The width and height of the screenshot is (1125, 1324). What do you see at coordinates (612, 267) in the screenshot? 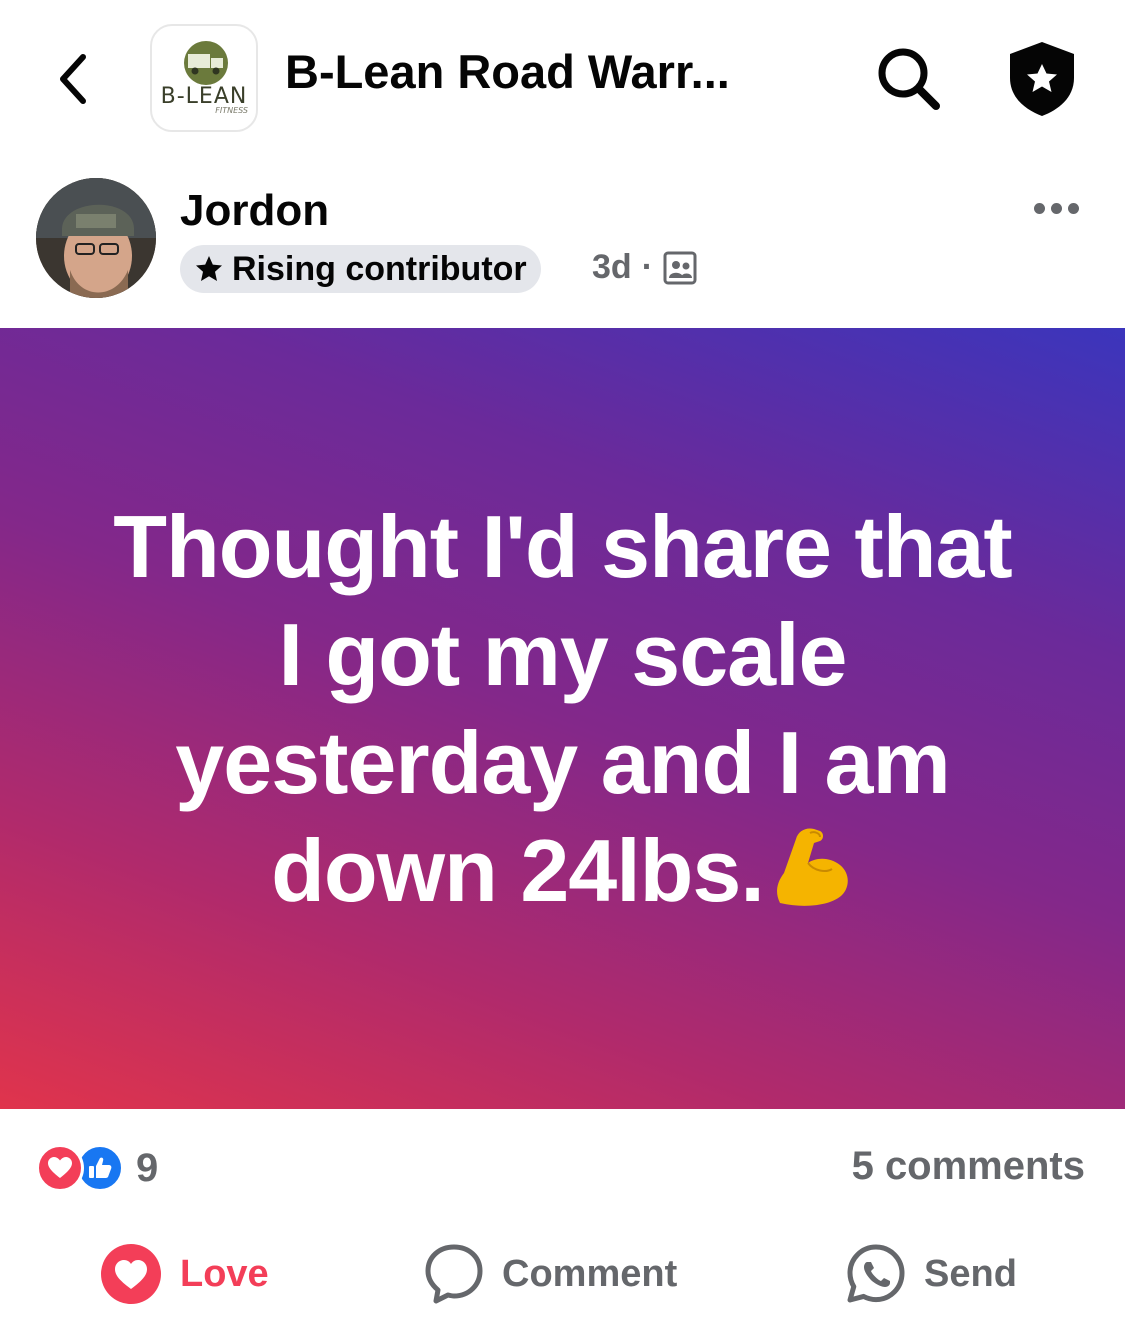
I see `post-time: 3d` at bounding box center [612, 267].